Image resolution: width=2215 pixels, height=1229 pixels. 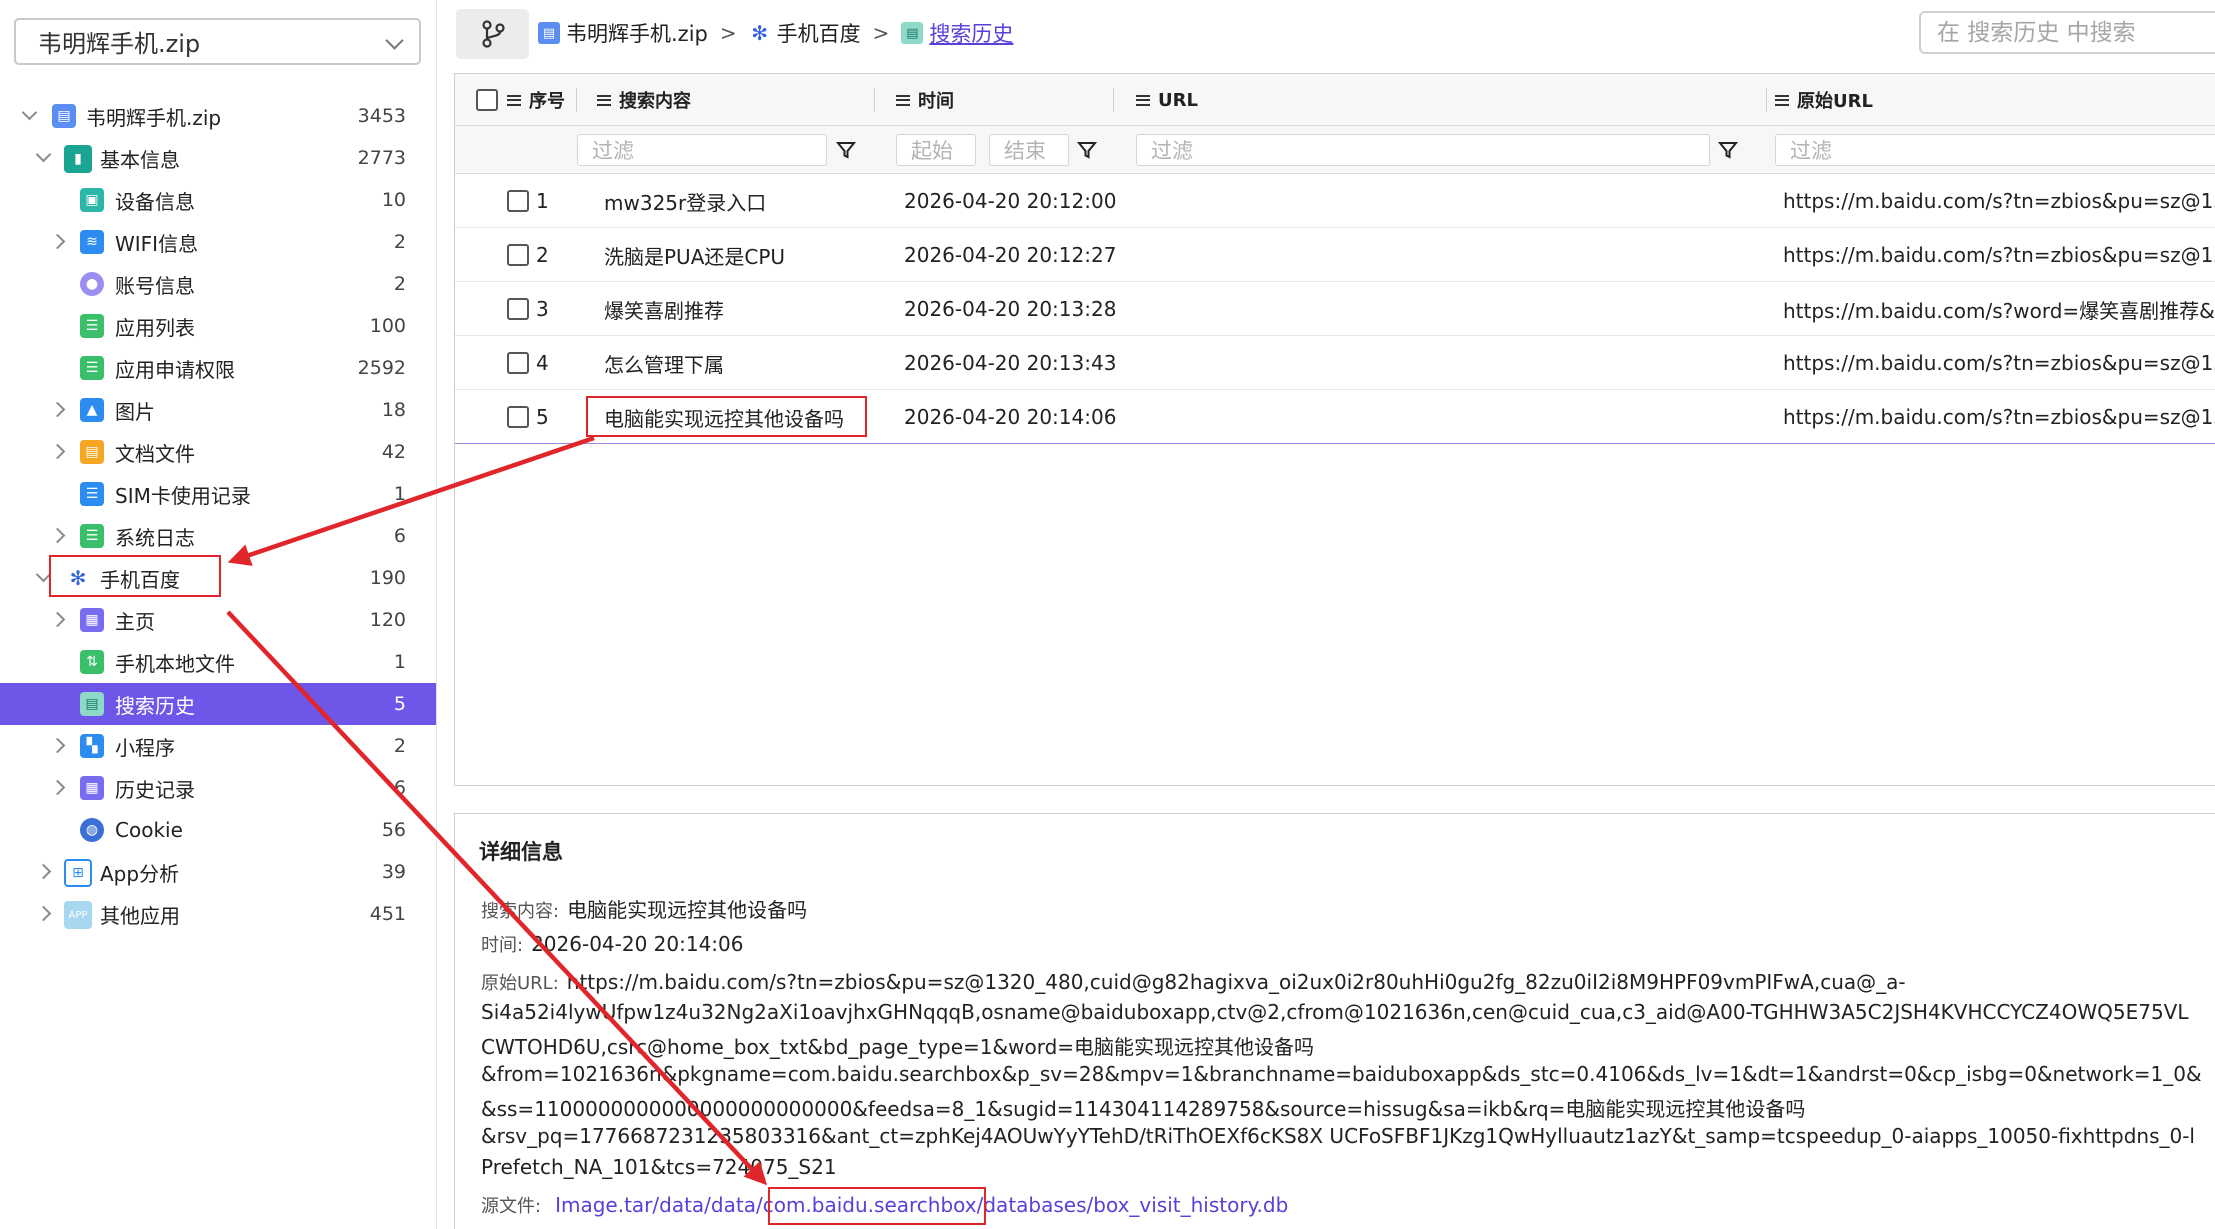 I want to click on tree-item-count: 1, so click(x=399, y=662).